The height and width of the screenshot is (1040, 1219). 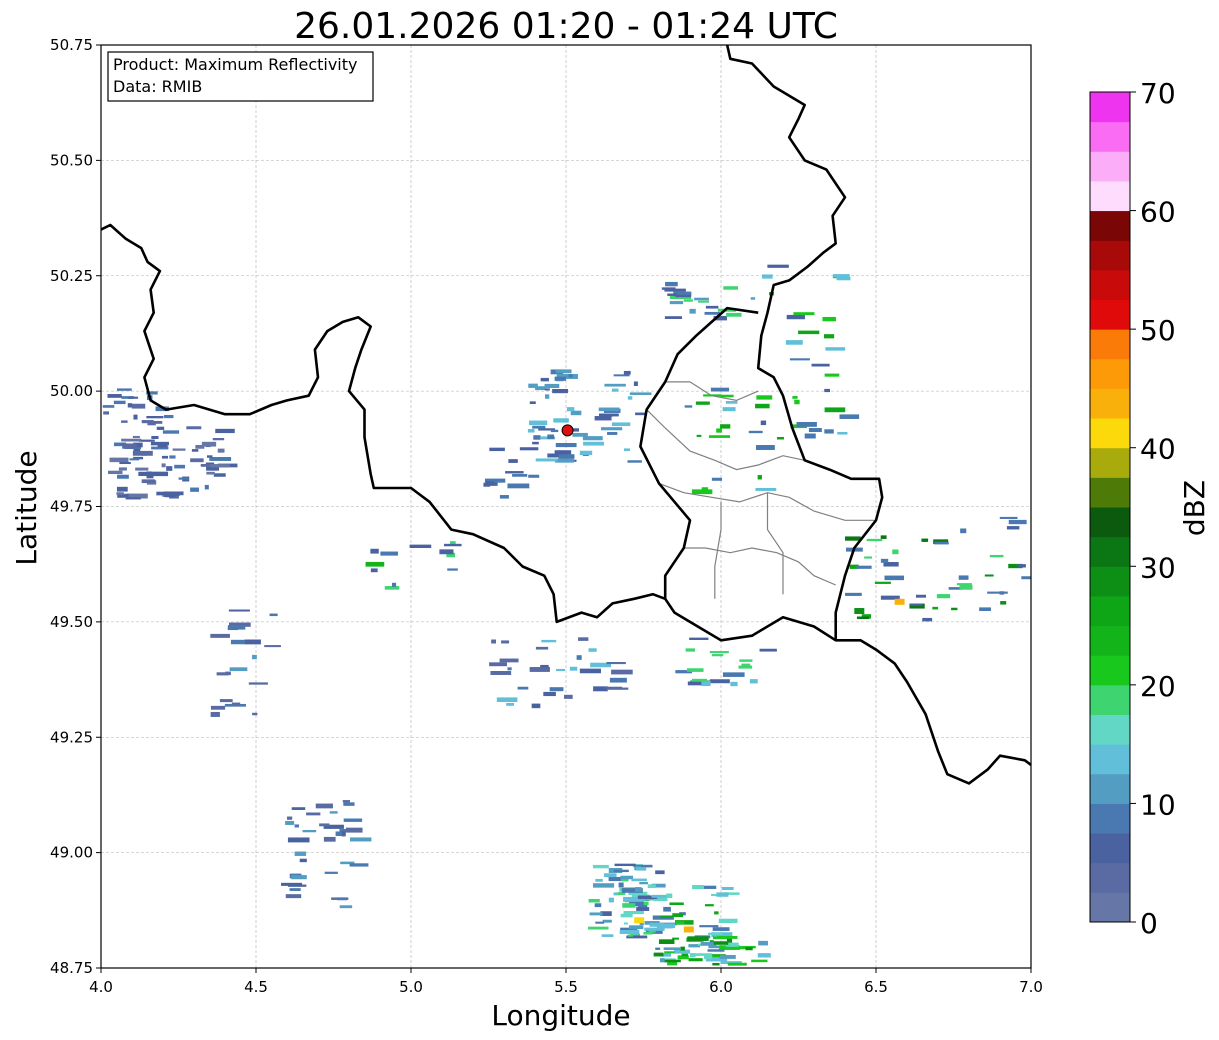 What do you see at coordinates (876, 987) in the screenshot?
I see `x-tick-label: 6.5` at bounding box center [876, 987].